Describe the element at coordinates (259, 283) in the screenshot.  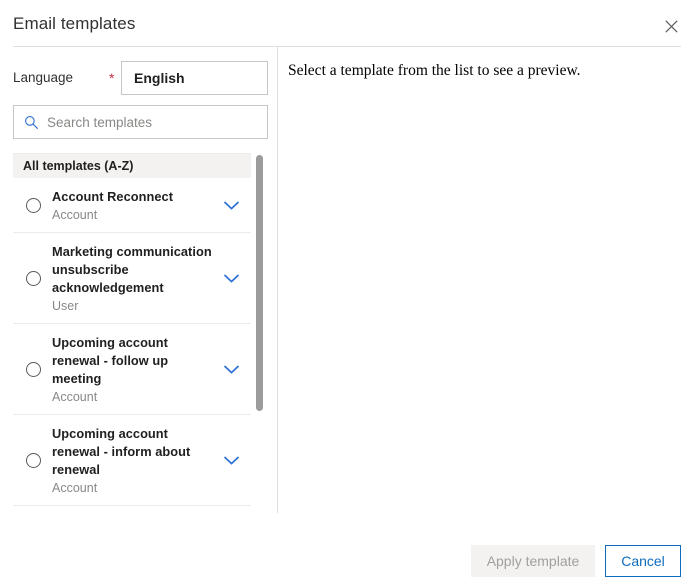
I see `list-scrollbar-thumb` at that location.